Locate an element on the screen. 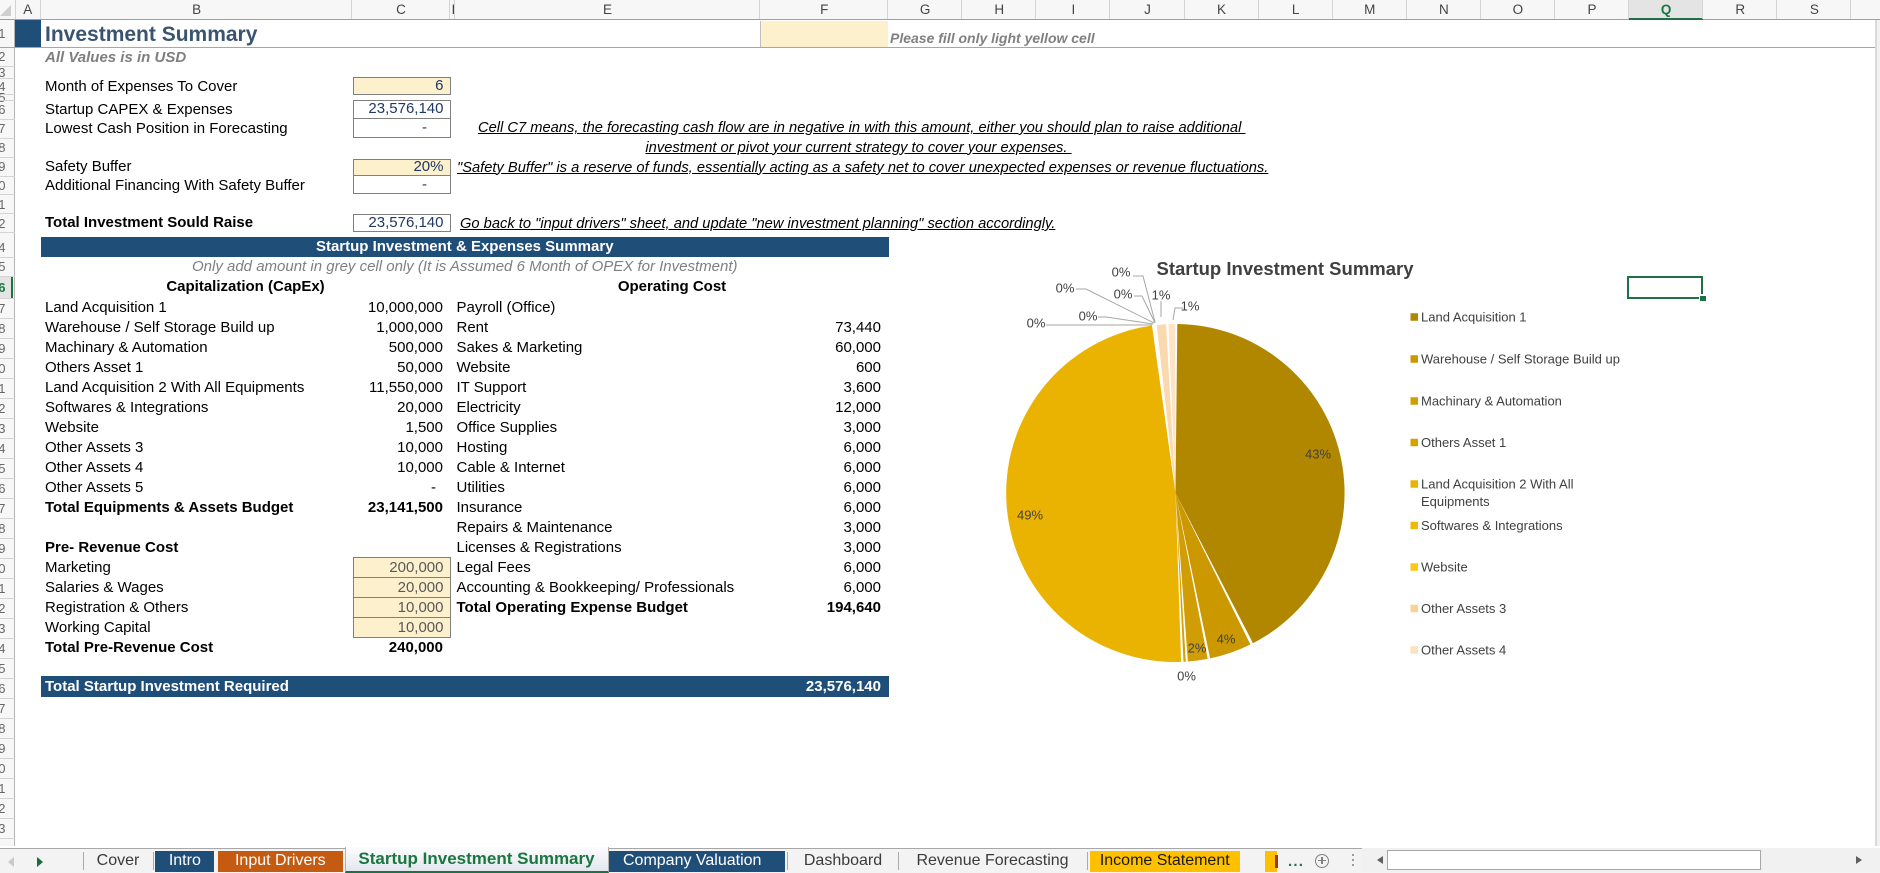 This screenshot has height=873, width=1880. svg-text: Startup Investment Summary is located at coordinates (1285, 268).